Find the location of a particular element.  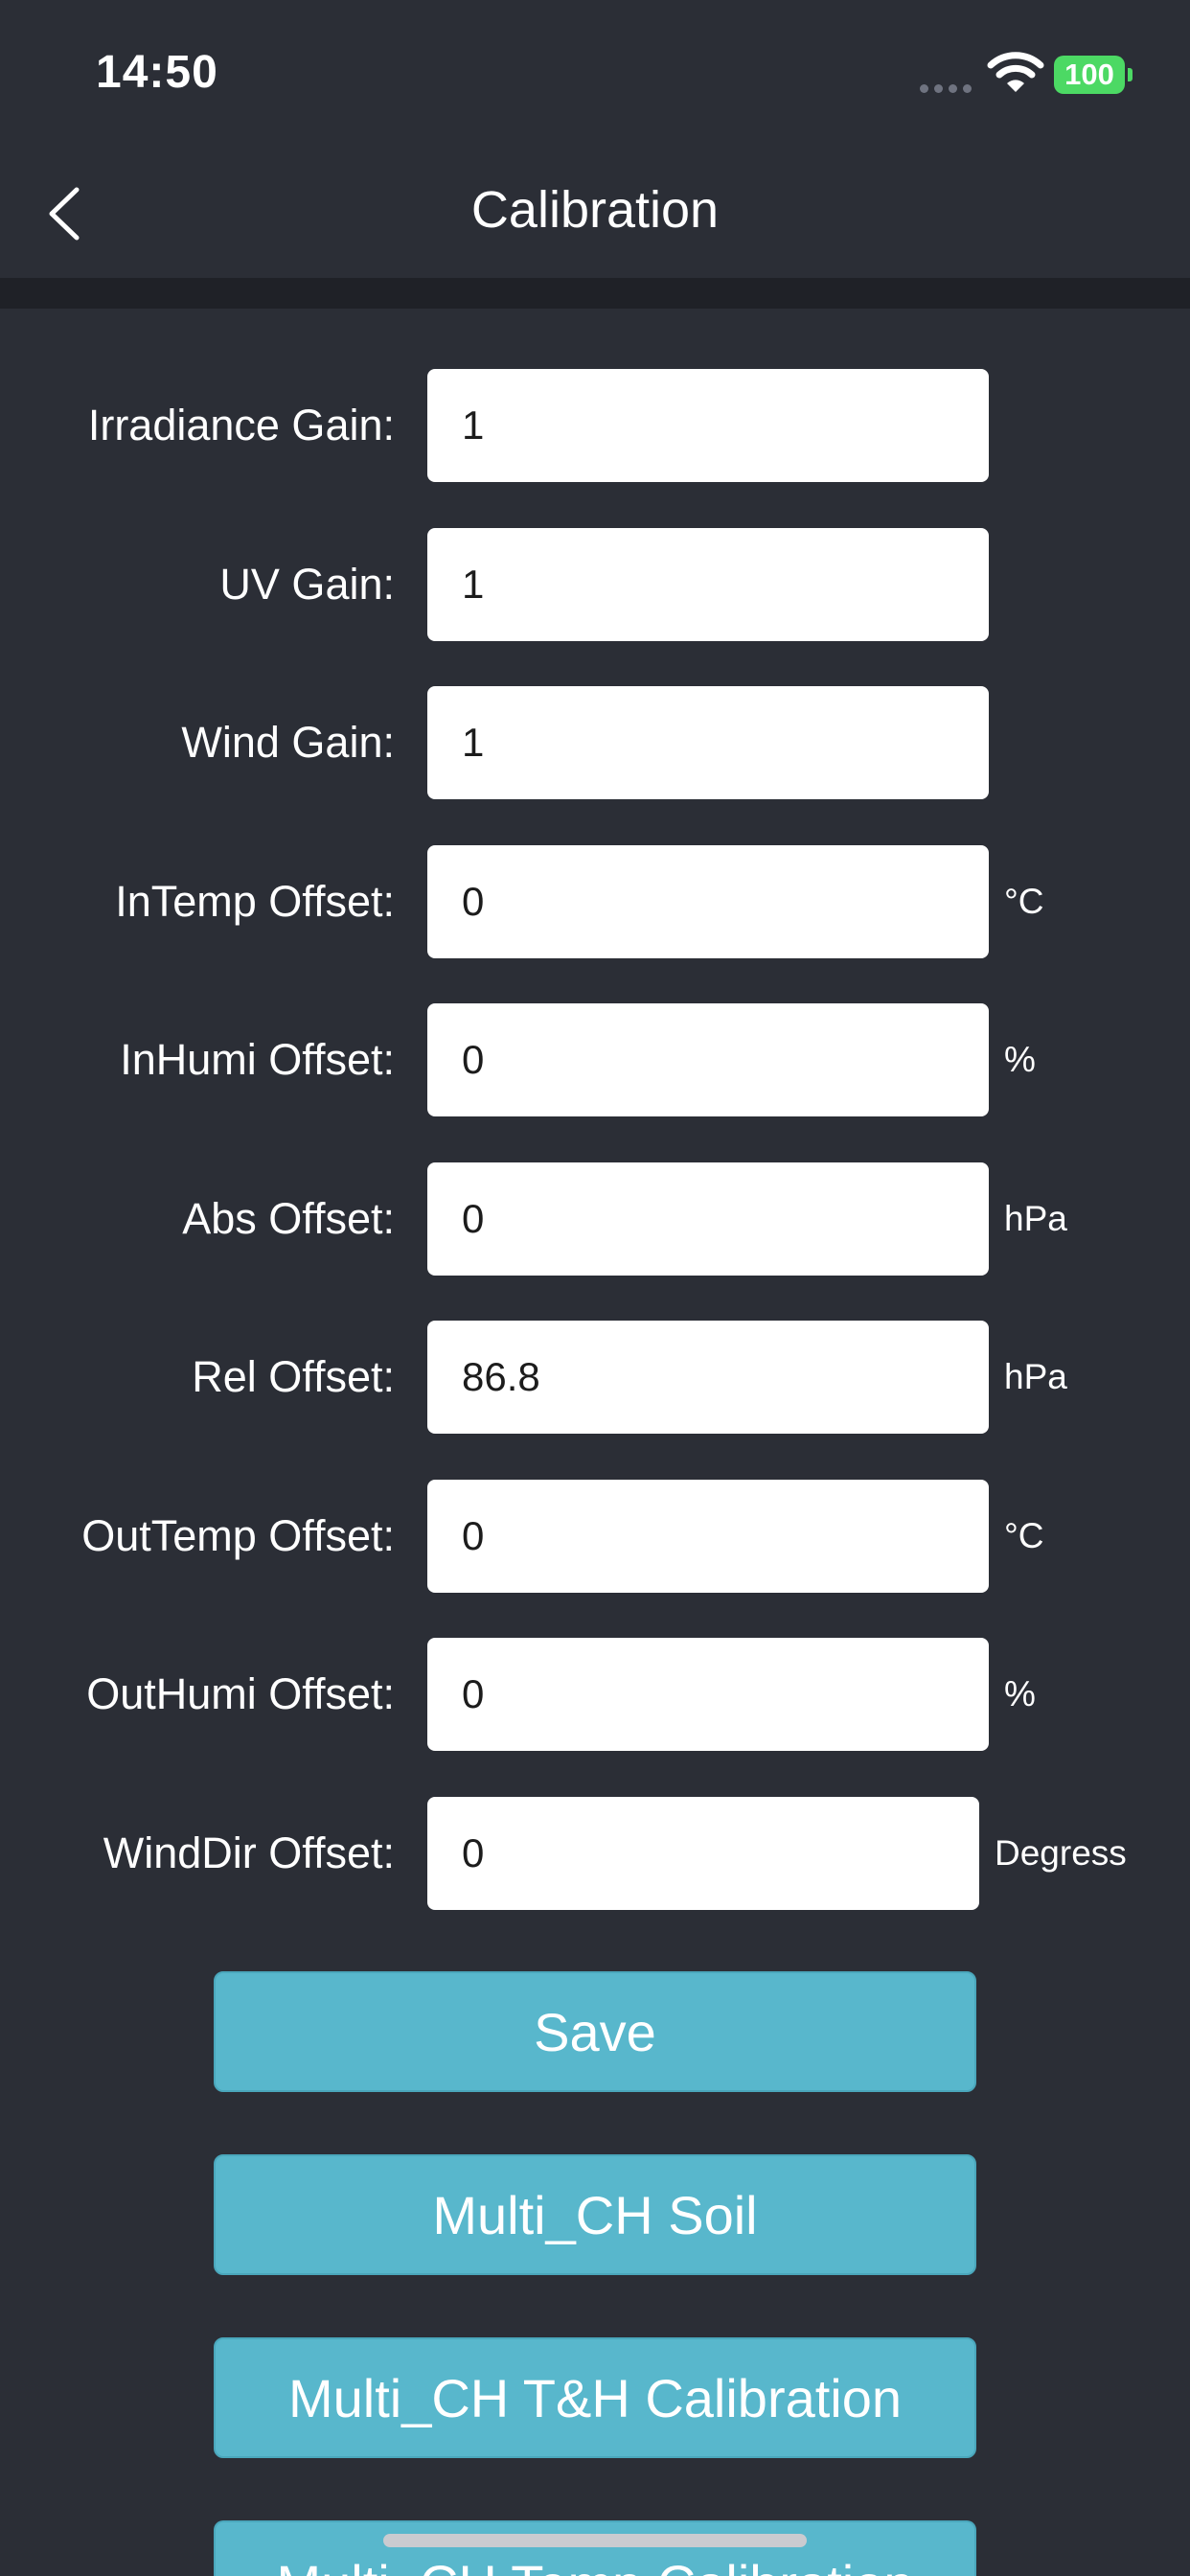

wind-gain-row: Wind Gain: is located at coordinates (595, 742).